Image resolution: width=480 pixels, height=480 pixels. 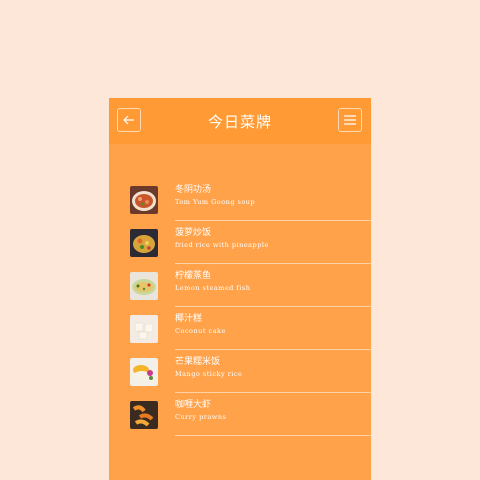 I want to click on list-item: 冬阴功汤 Tom Yum Goong soup, so click(x=240, y=201).